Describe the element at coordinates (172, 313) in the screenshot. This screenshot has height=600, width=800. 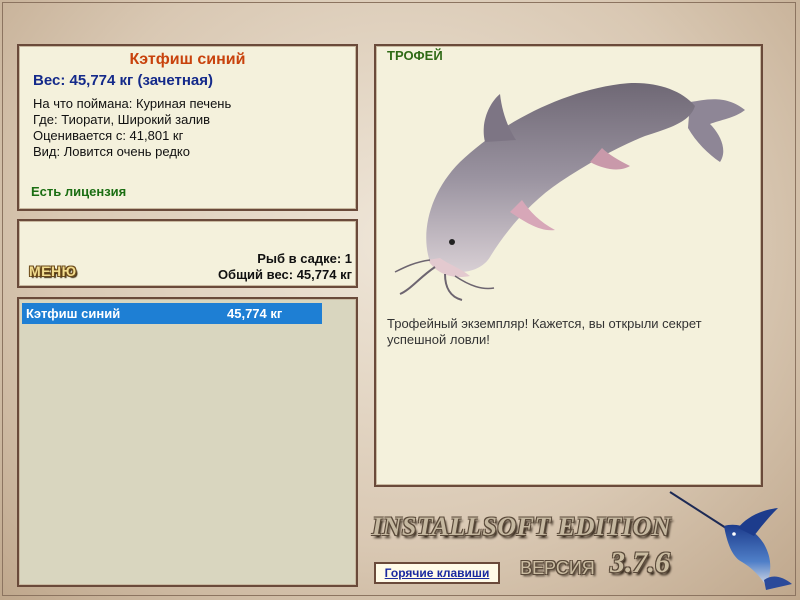
I see `list-item: Кэтфиш синий 45,774 кг` at that location.